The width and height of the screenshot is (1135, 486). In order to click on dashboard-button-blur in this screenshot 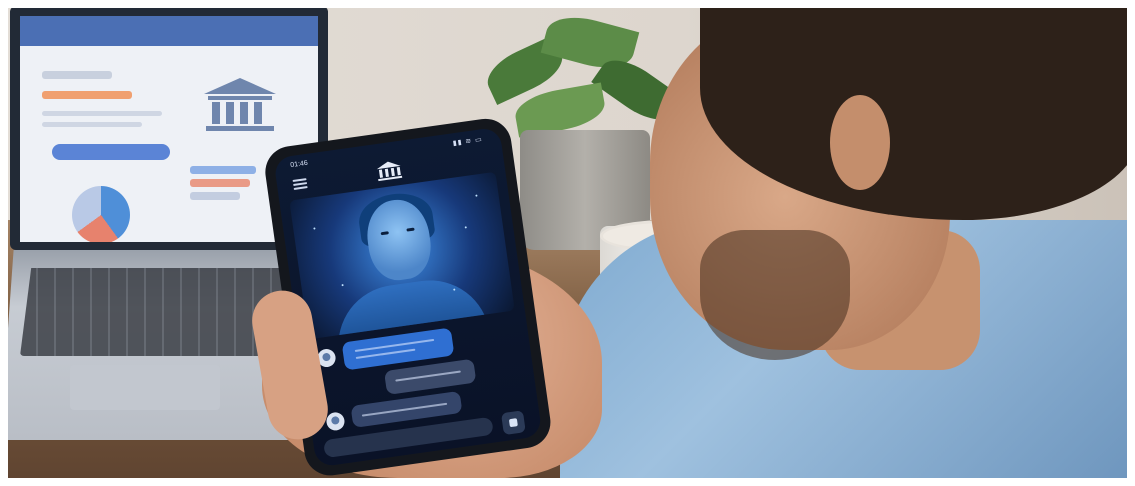, I will do `click(111, 152)`.